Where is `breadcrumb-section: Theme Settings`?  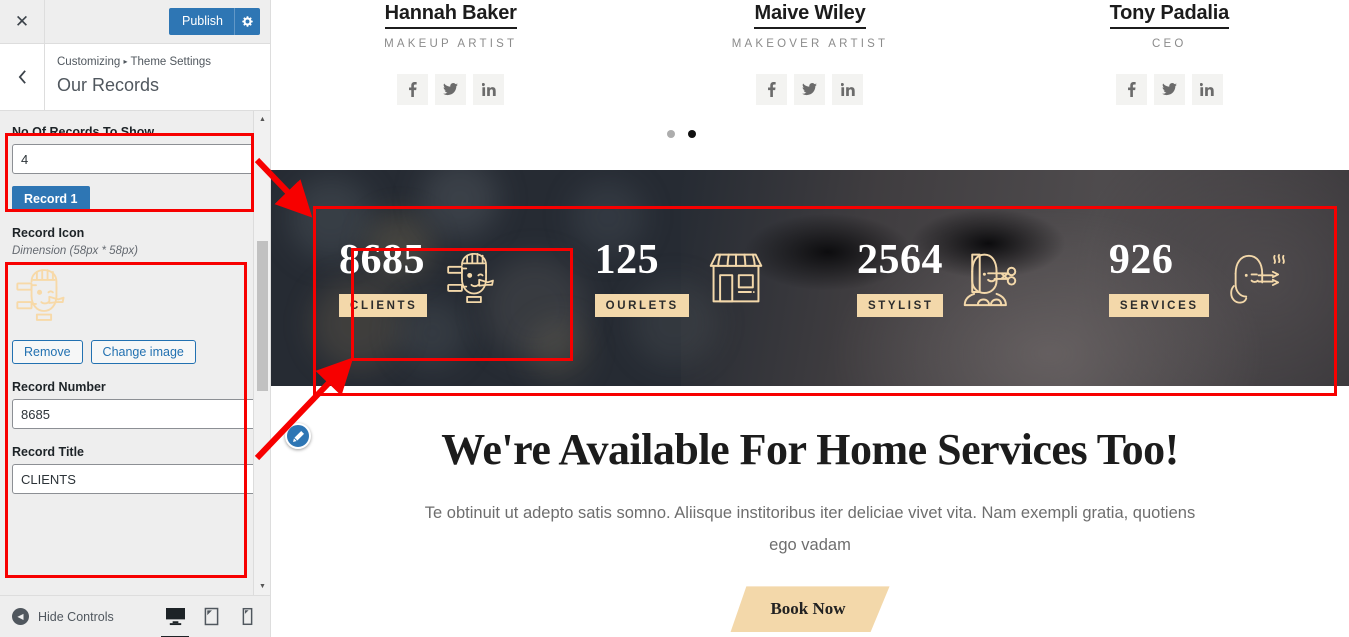
breadcrumb-section: Theme Settings is located at coordinates (171, 62).